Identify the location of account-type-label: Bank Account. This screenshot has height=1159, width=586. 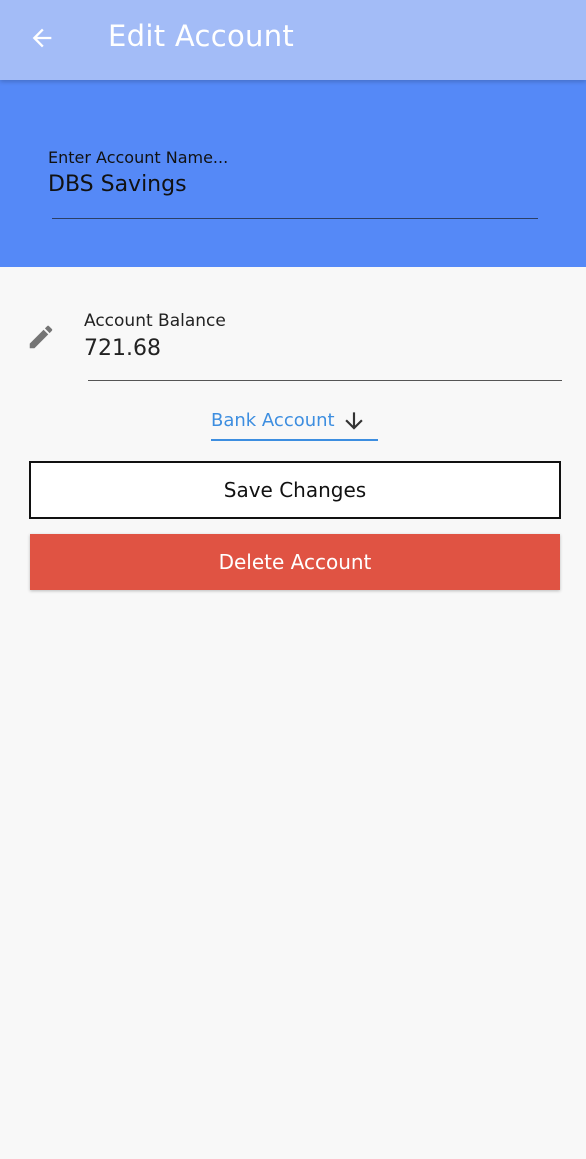
(273, 420).